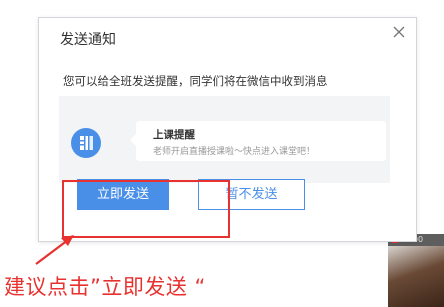 The width and height of the screenshot is (444, 307). What do you see at coordinates (88, 40) in the screenshot?
I see `dialog-title: 发送通知` at bounding box center [88, 40].